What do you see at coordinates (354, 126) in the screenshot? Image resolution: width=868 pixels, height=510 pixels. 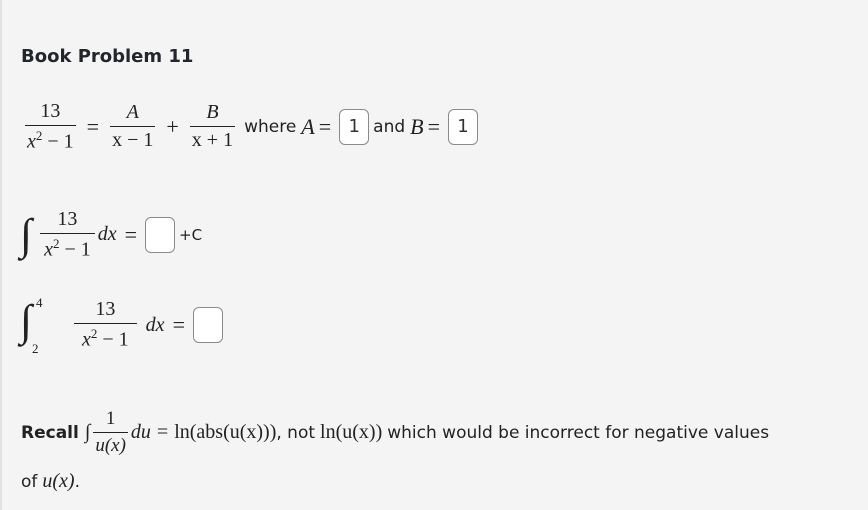 I see `a-answer-input: 1` at bounding box center [354, 126].